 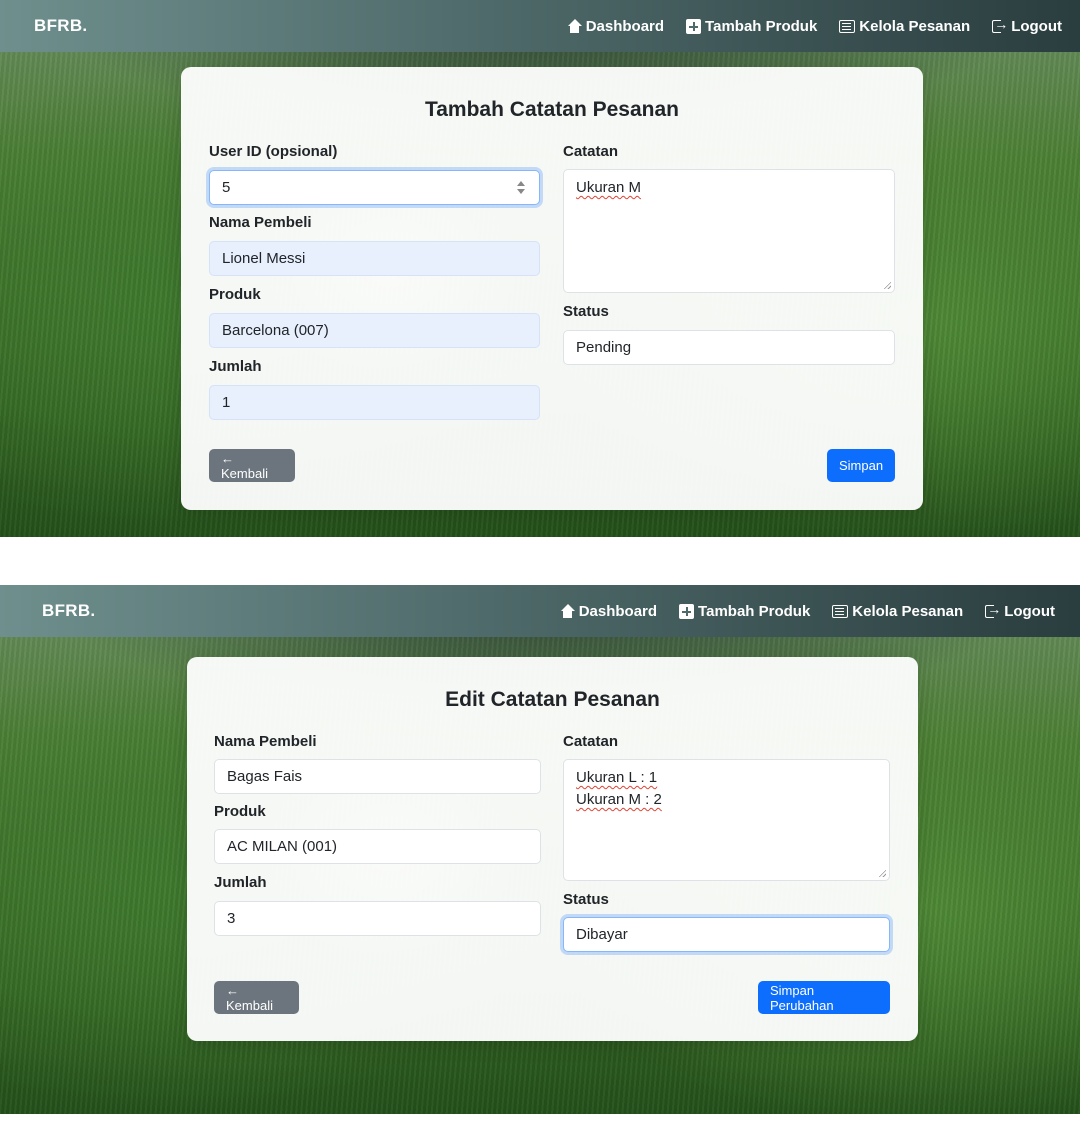 What do you see at coordinates (377, 918) in the screenshot?
I see `quantity-input: 3` at bounding box center [377, 918].